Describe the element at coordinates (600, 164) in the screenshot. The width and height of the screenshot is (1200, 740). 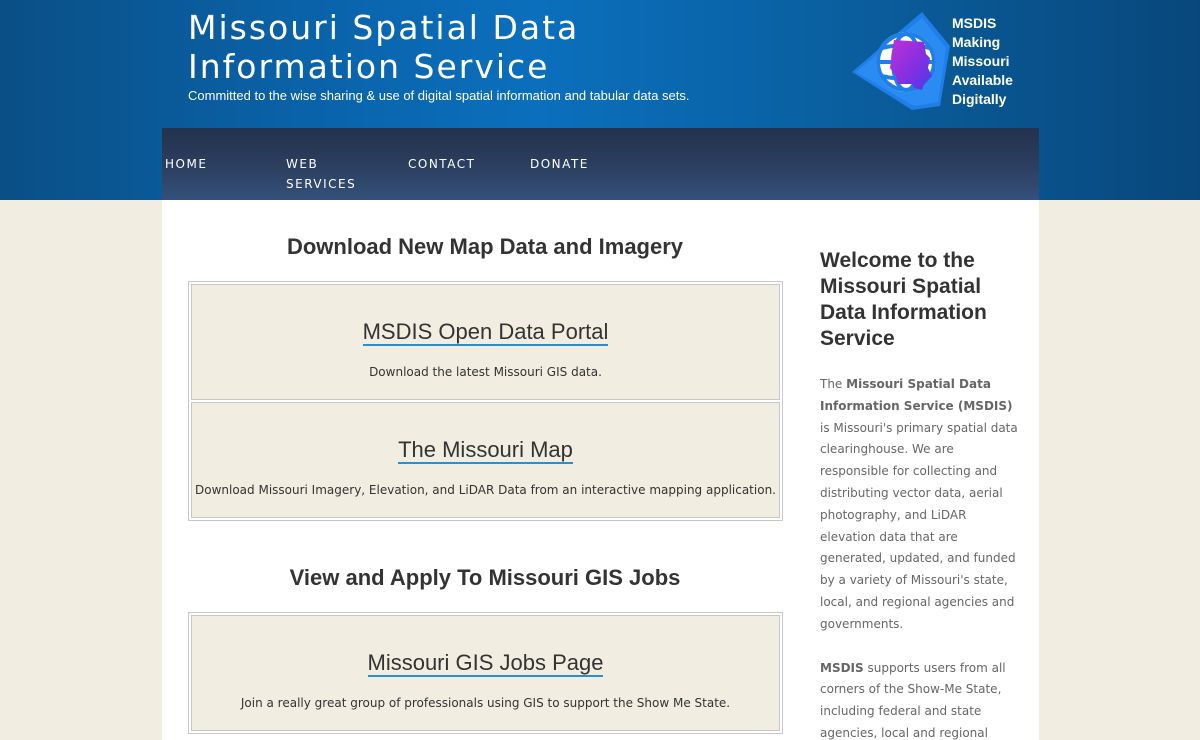
I see `main-nav: HOME WEB SERVICES CONTACT DONATE` at that location.